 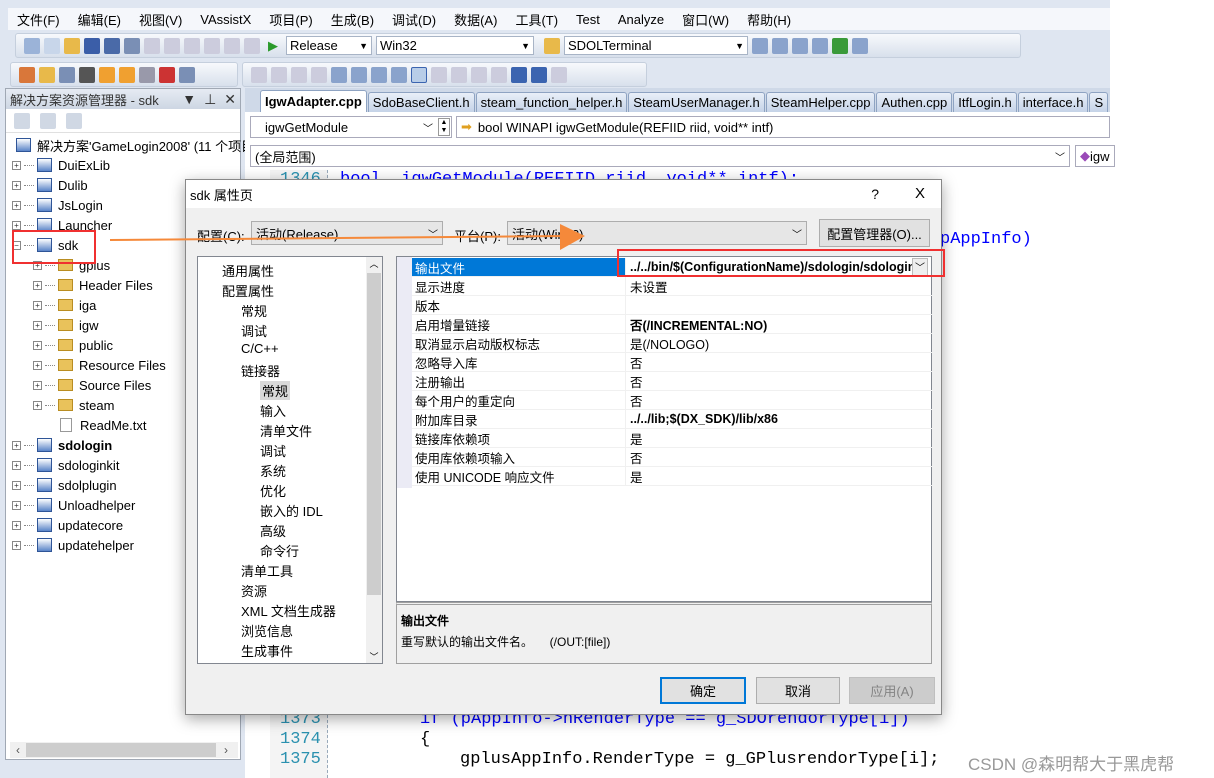 What do you see at coordinates (572, 237) in the screenshot?
I see `arrow-head` at bounding box center [572, 237].